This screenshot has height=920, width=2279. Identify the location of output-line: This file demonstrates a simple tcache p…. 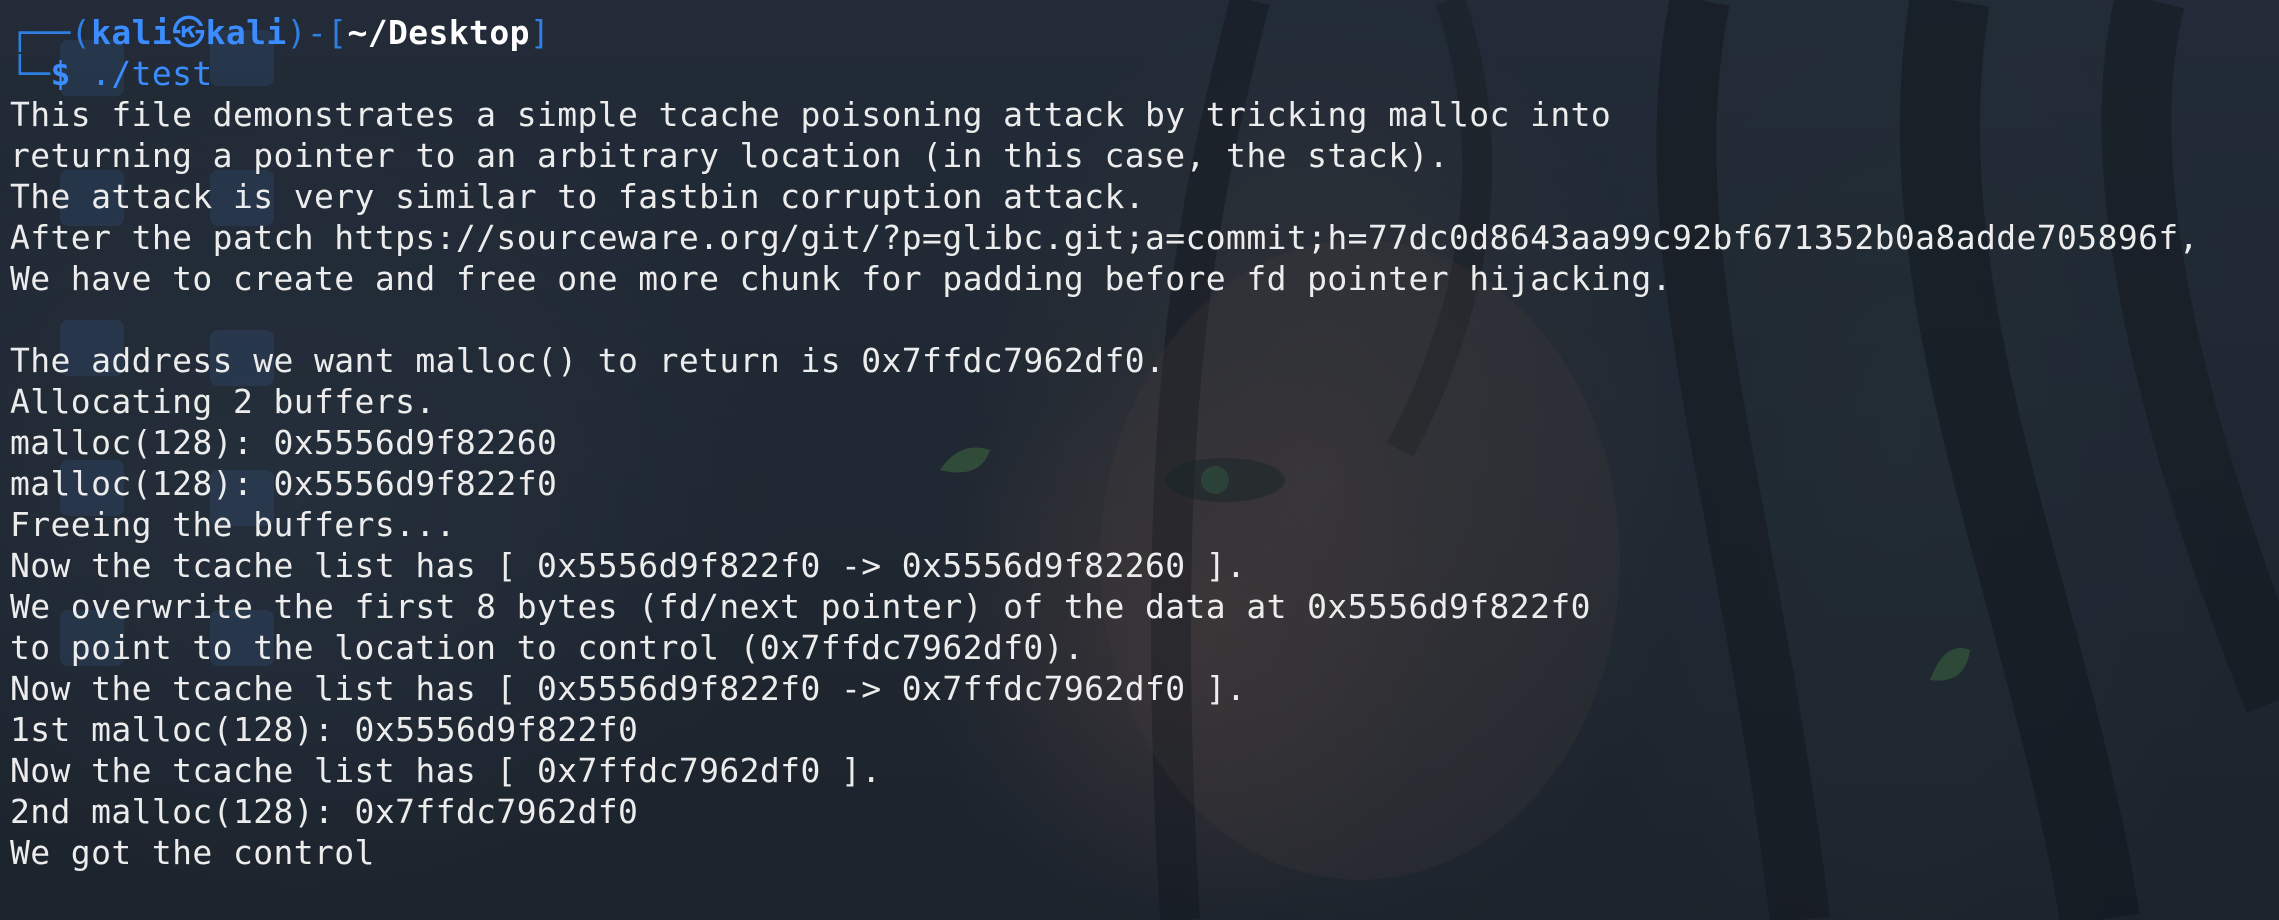
(811, 114).